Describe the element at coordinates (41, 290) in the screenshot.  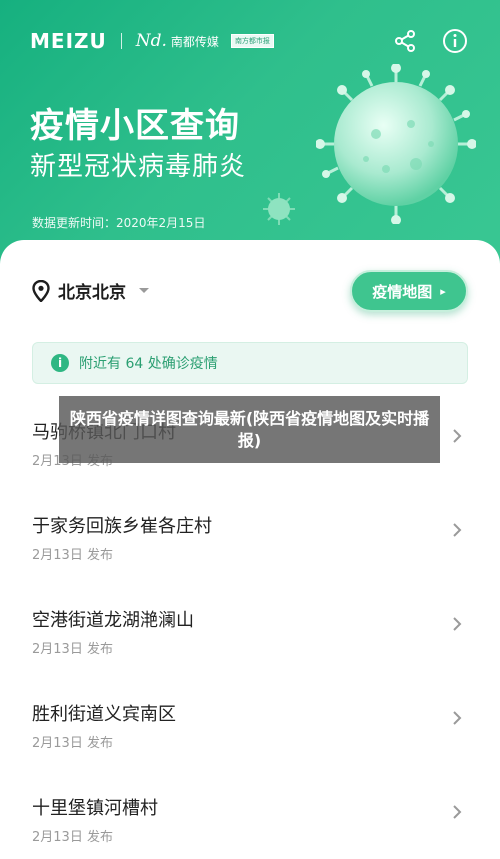
I see `location-pin-icon` at that location.